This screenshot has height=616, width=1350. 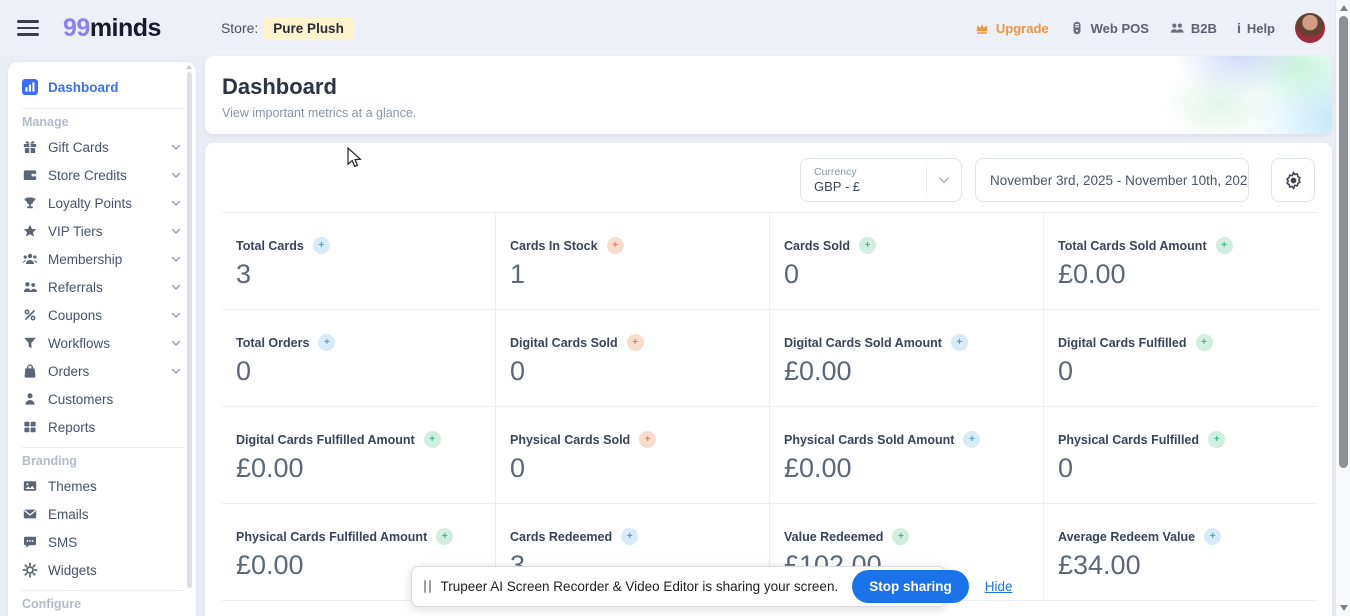 I want to click on sidebar-item-orders: Orders, so click(x=104, y=371).